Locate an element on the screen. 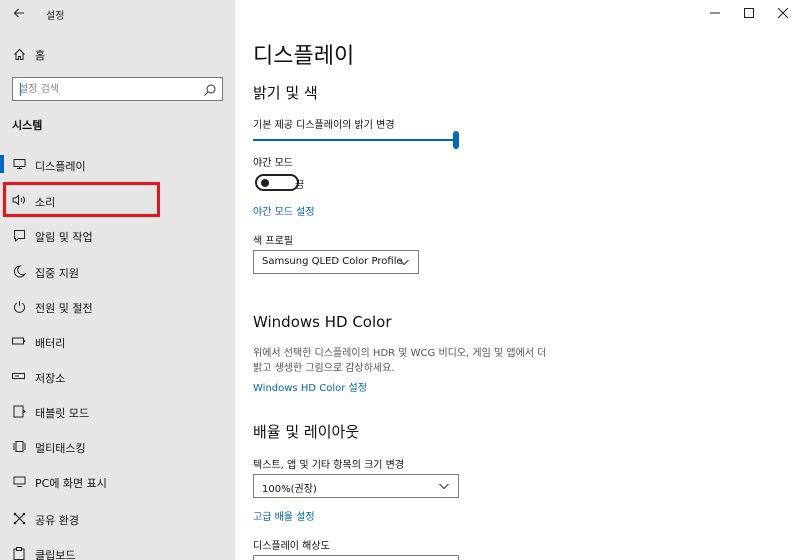 This screenshot has width=800, height=560. minimize-icon is located at coordinates (715, 13).